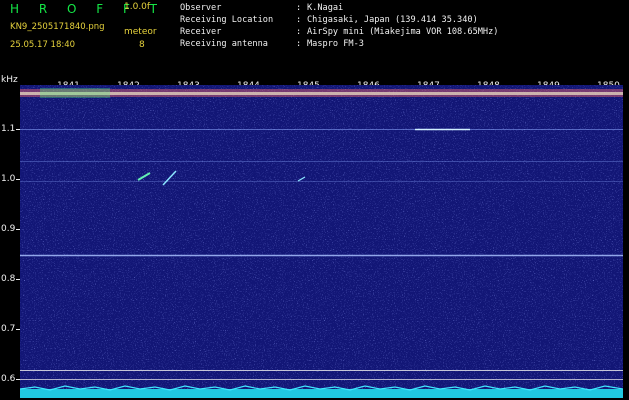  What do you see at coordinates (142, 45) in the screenshot?
I see `meteor-count: 8` at bounding box center [142, 45].